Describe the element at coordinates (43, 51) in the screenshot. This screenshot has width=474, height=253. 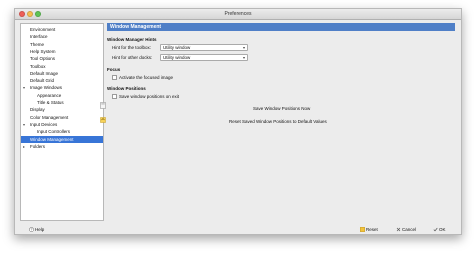
I see `sidebar-item-label: Help System` at that location.